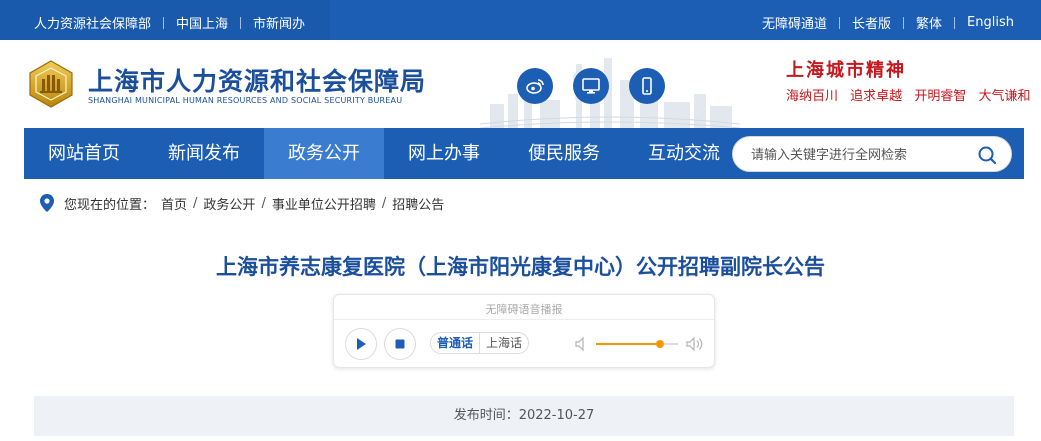 This screenshot has width=1041, height=441. What do you see at coordinates (92, 22) in the screenshot?
I see `link-mohrss: 人力资源社会保障部` at bounding box center [92, 22].